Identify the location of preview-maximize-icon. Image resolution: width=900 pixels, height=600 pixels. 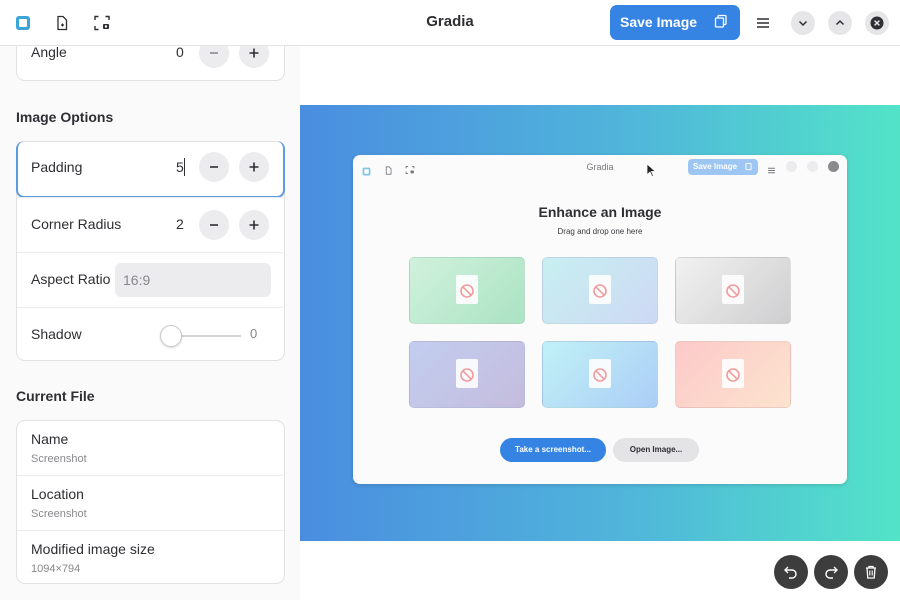
(812, 166).